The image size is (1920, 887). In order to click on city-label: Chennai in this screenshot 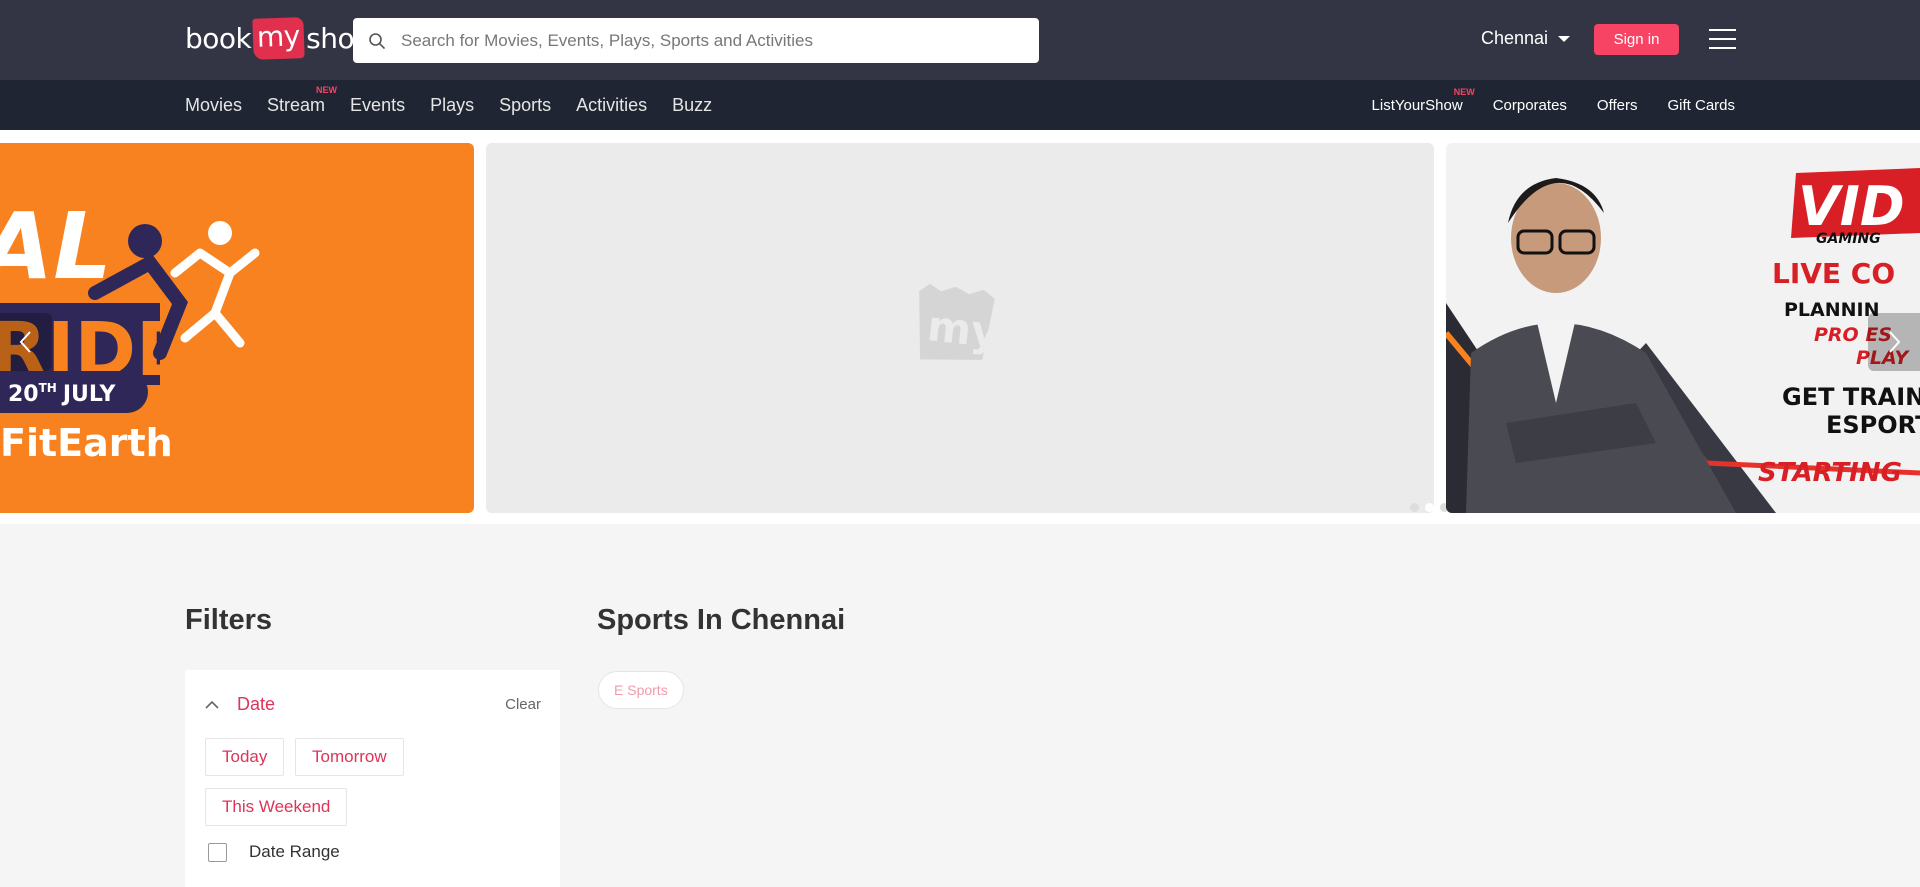, I will do `click(1515, 38)`.